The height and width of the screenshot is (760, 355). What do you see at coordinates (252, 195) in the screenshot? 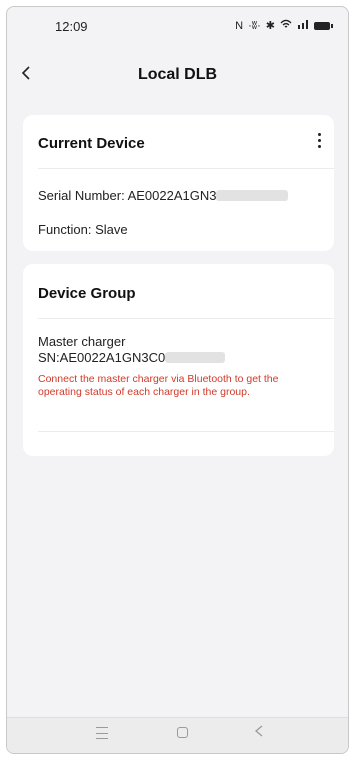
I see `redacted-serial` at bounding box center [252, 195].